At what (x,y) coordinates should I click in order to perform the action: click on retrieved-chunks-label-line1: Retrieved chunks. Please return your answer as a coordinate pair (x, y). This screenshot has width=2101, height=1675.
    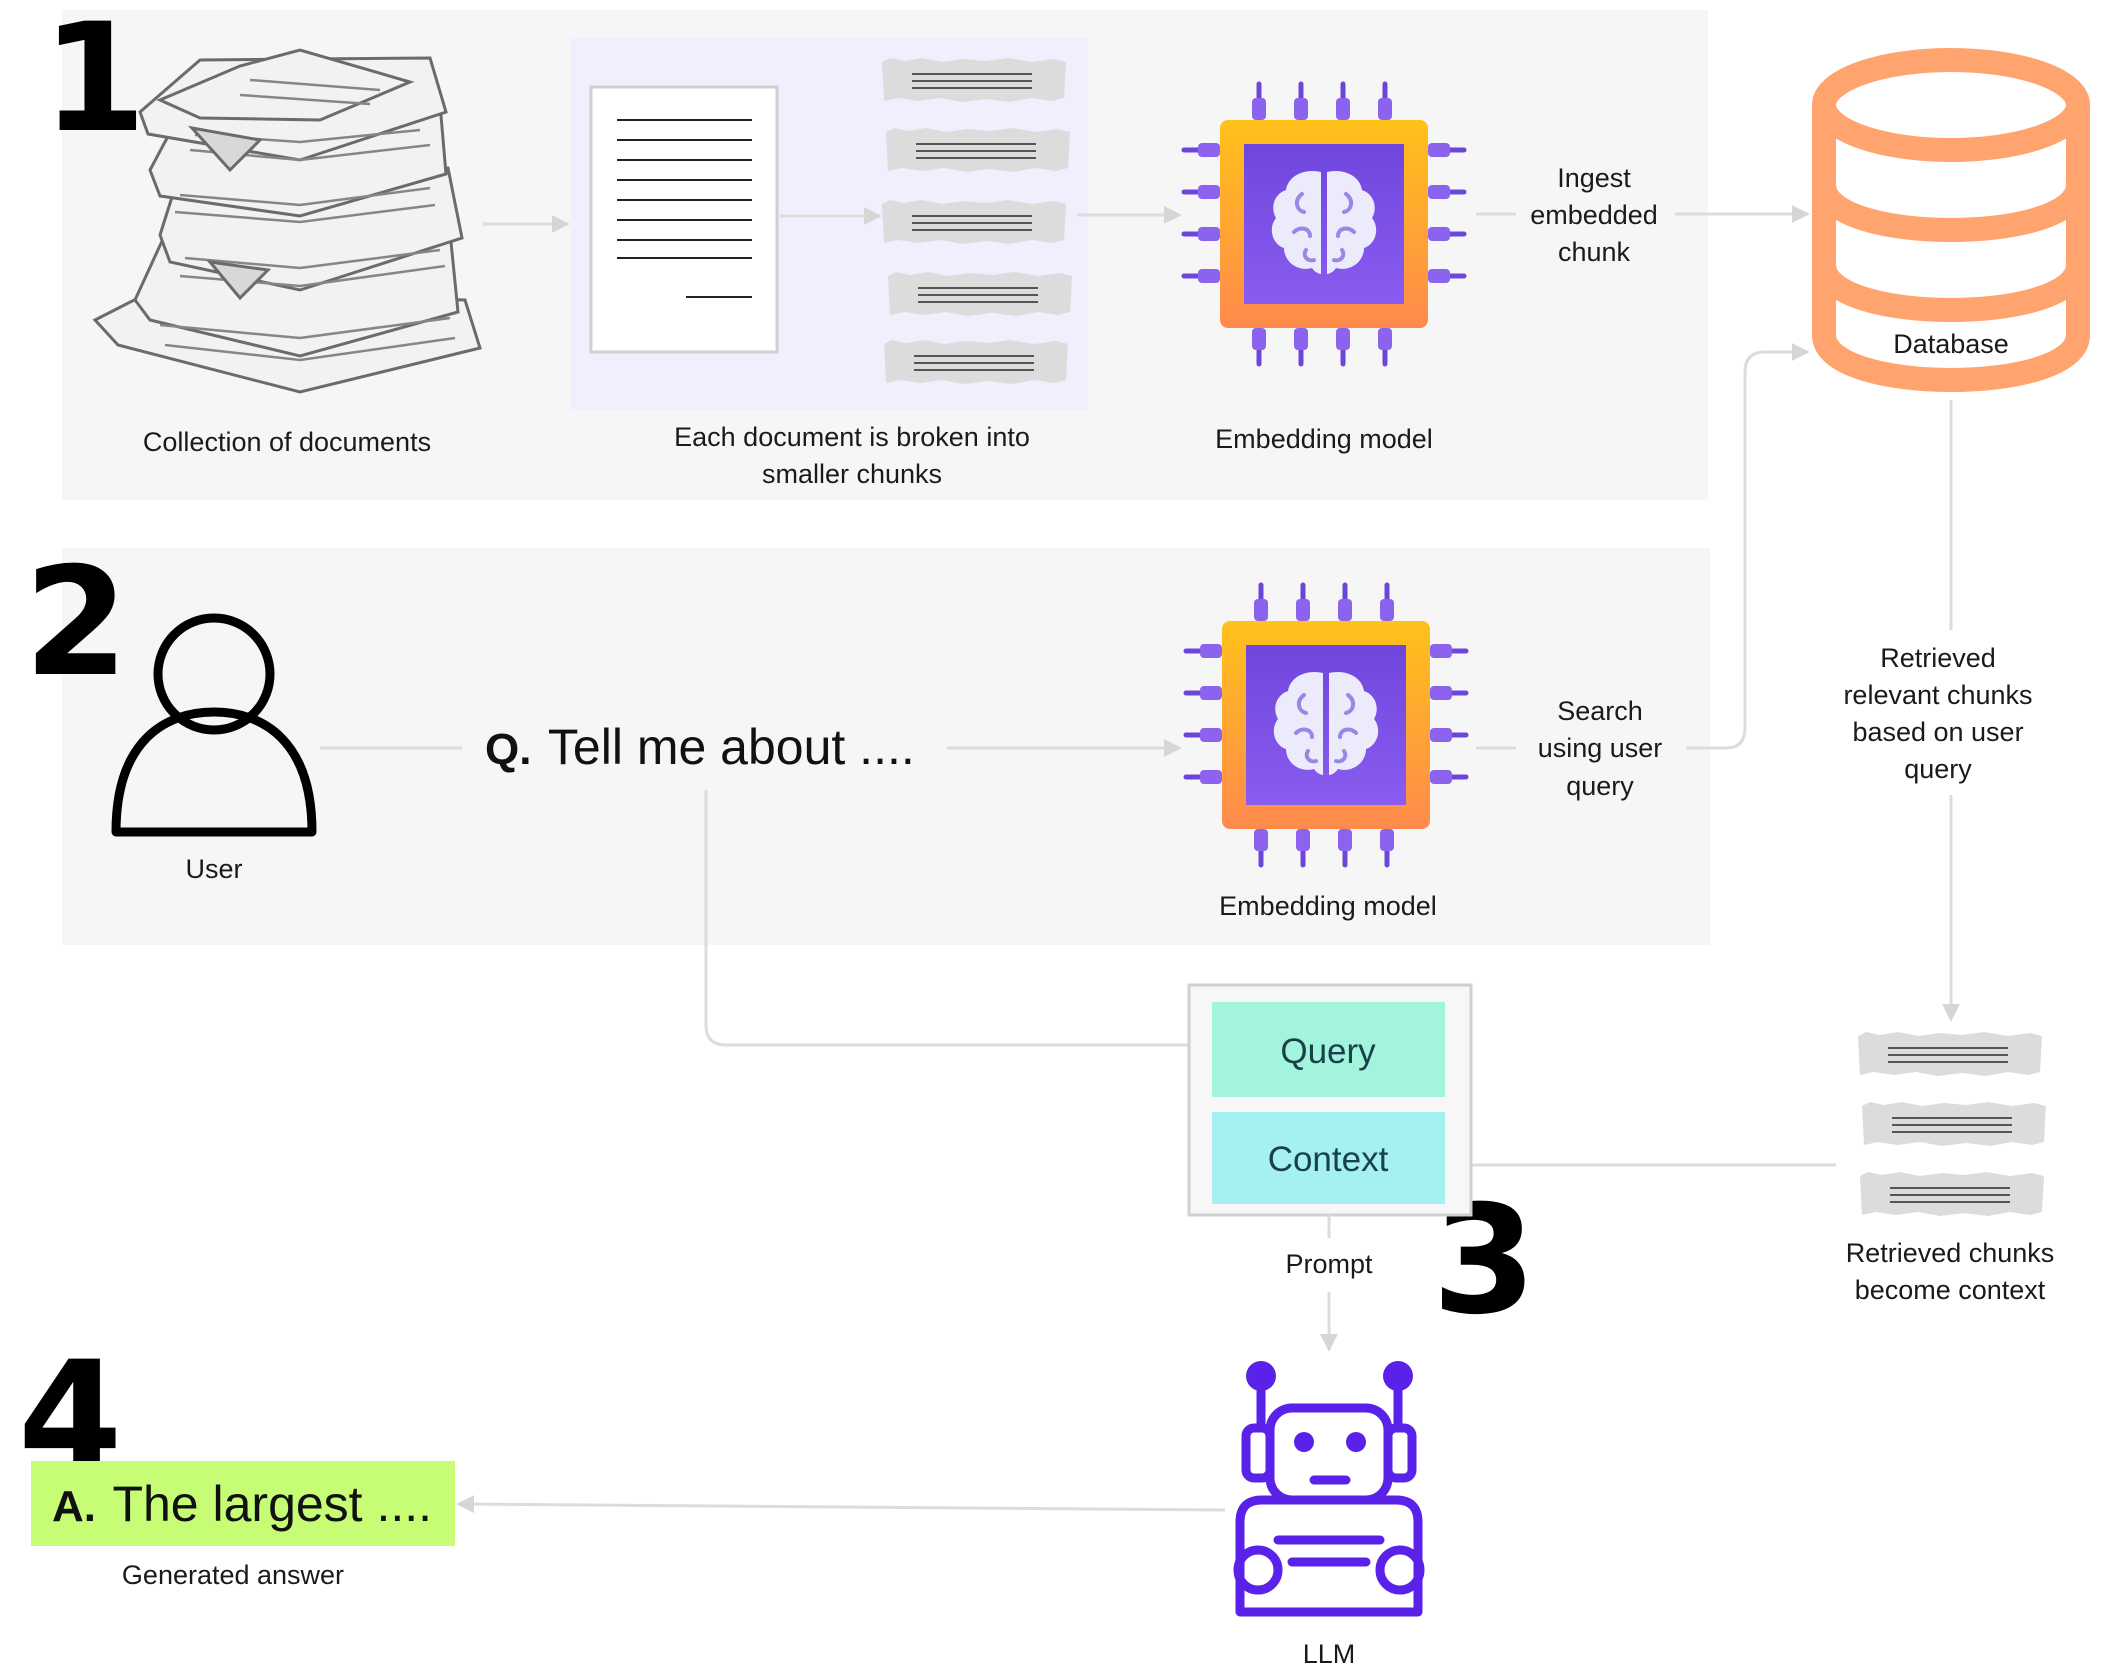
    Looking at the image, I should click on (1950, 1253).